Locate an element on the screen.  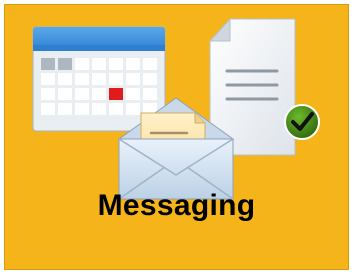
tile-label: Messaging is located at coordinates (176, 205).